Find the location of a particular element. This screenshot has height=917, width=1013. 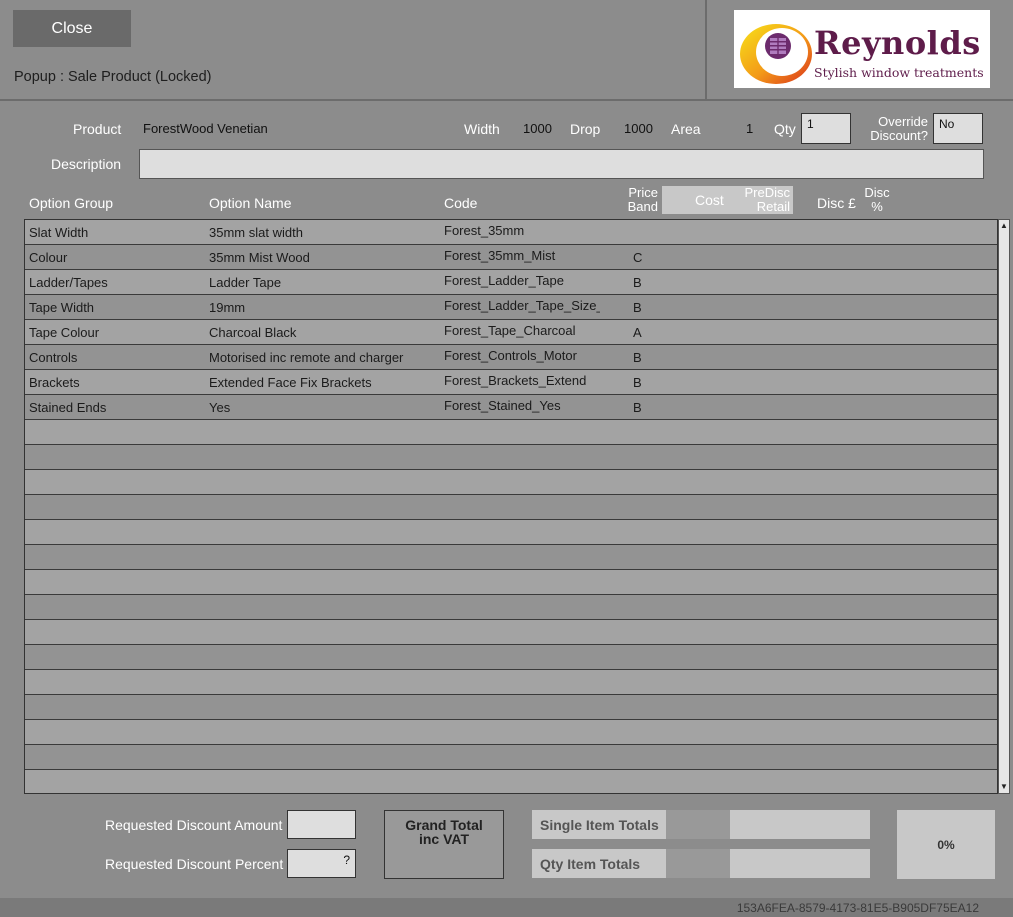

qty-item-retail-total is located at coordinates (800, 863).